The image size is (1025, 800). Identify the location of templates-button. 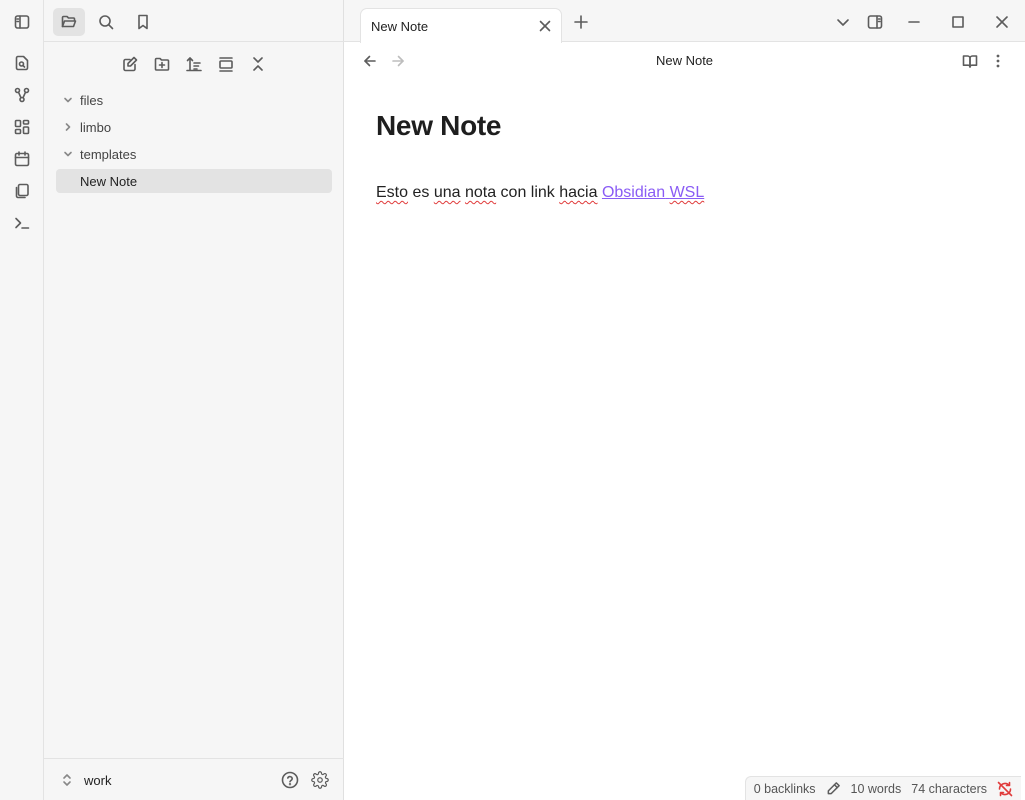
(22, 191).